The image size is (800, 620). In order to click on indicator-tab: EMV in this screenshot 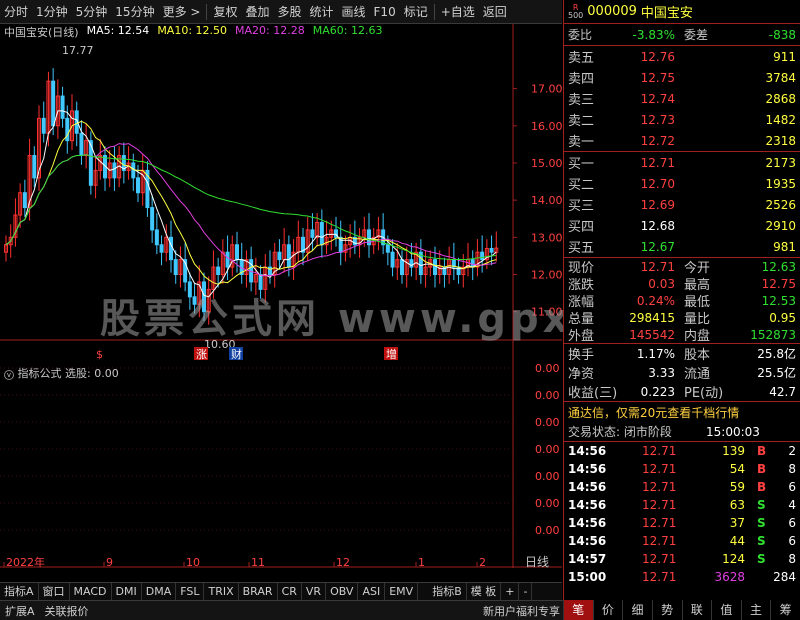, I will do `click(402, 591)`.